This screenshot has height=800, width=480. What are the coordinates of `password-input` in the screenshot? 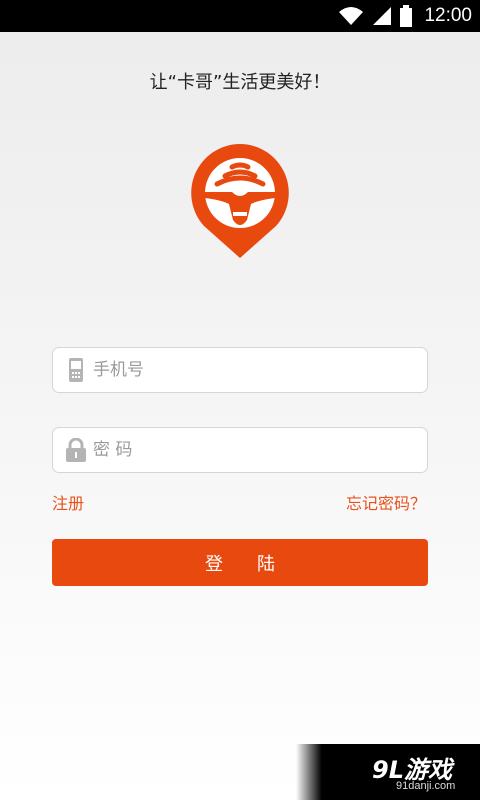 It's located at (260, 450).